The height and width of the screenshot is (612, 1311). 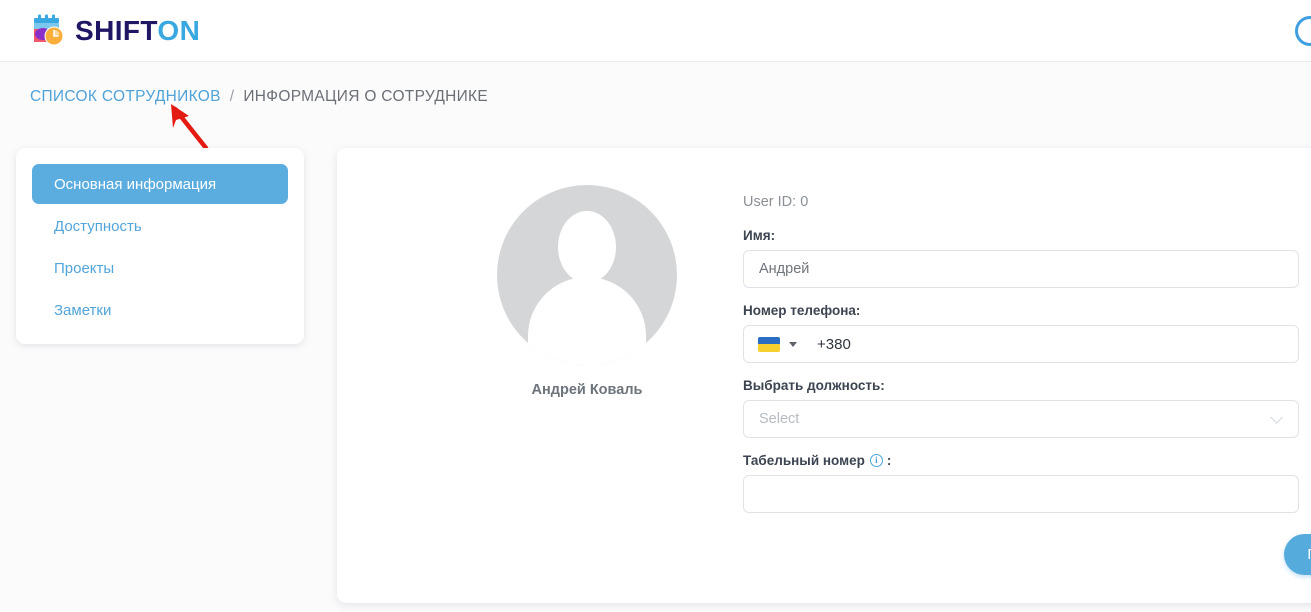 I want to click on logo-text-shift: SHIFT, so click(x=116, y=30).